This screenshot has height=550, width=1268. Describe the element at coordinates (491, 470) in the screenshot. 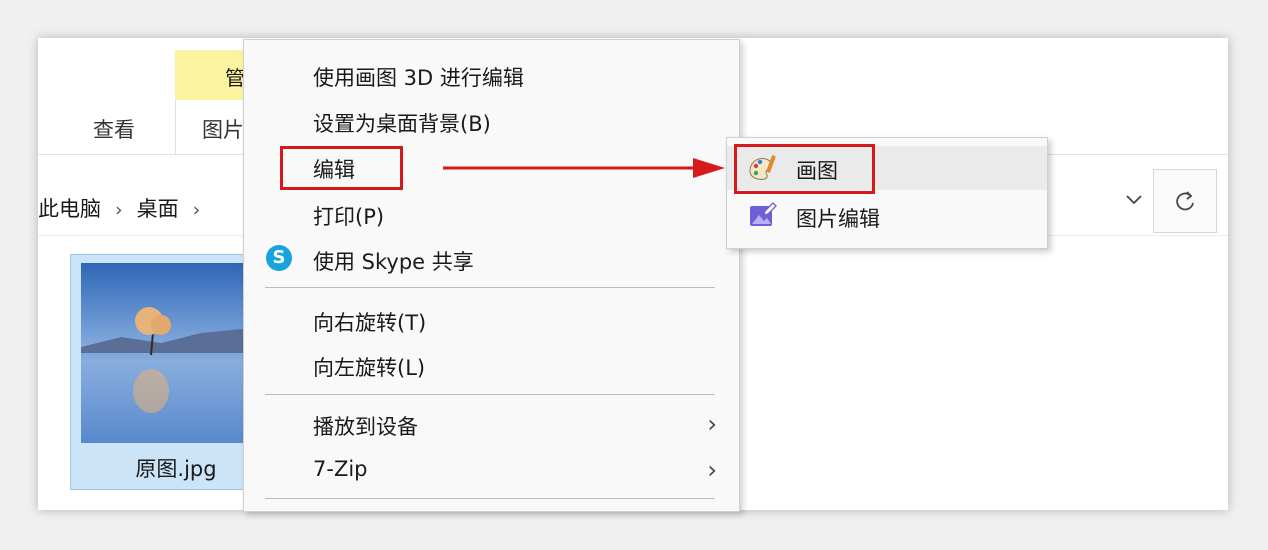

I see `menu-item-7zip: 7-Zip ›` at that location.